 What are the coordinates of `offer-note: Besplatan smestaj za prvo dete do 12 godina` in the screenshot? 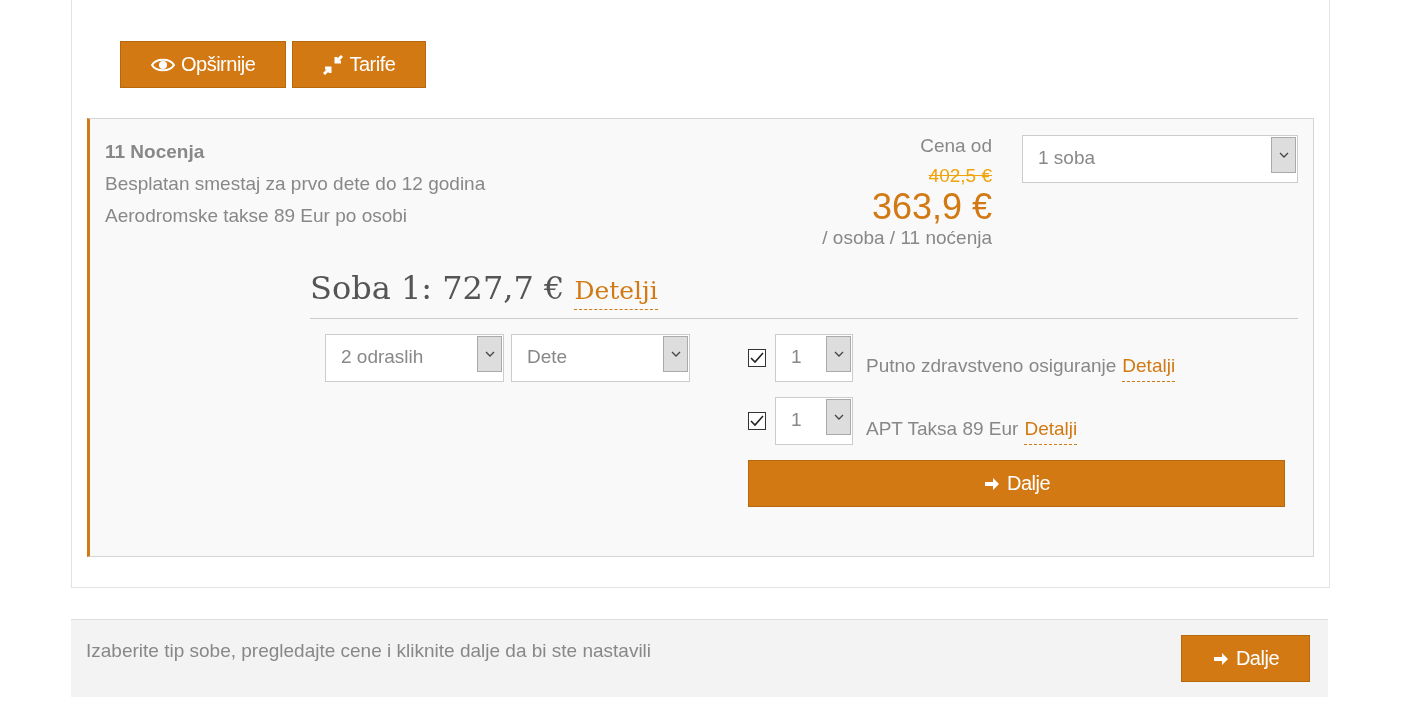 It's located at (296, 184).